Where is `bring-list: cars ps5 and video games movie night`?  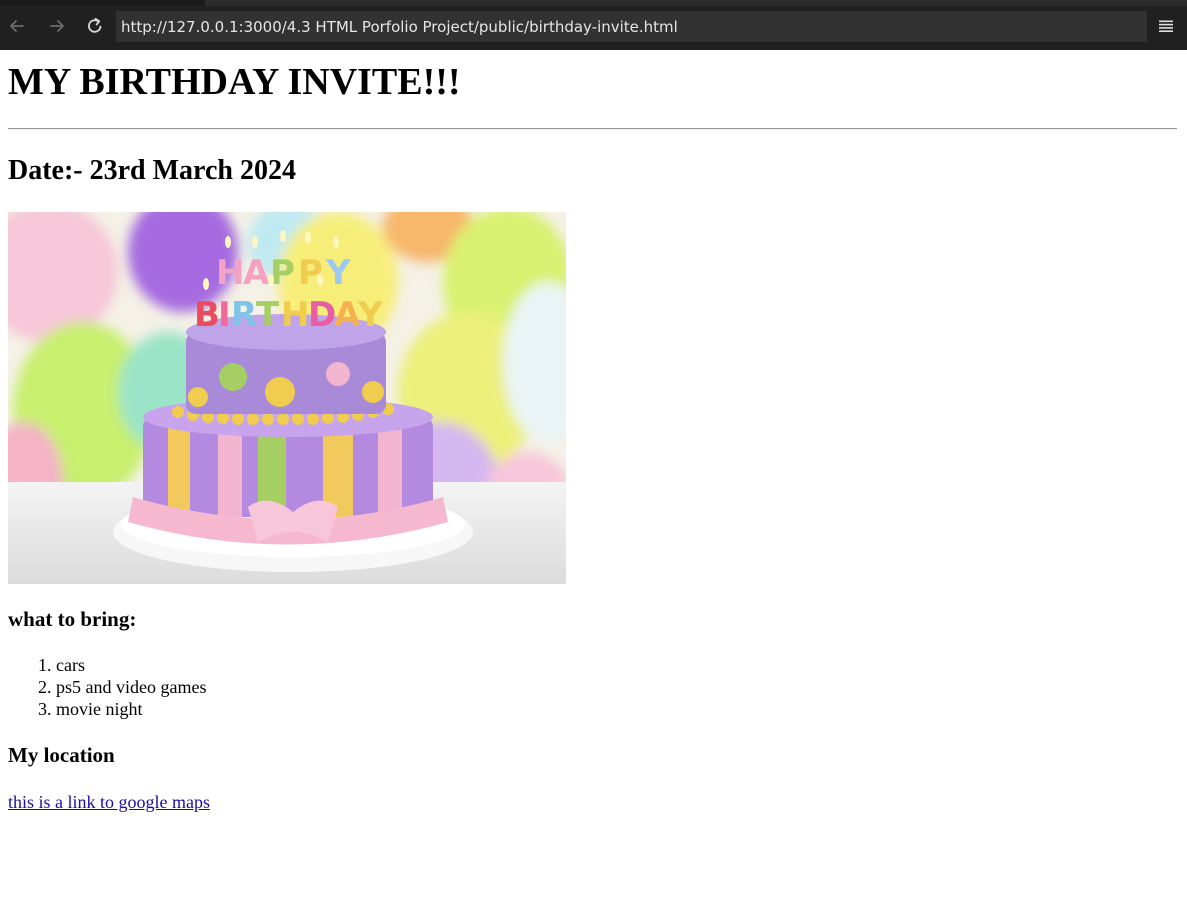
bring-list: cars ps5 and video games movie night is located at coordinates (107, 687).